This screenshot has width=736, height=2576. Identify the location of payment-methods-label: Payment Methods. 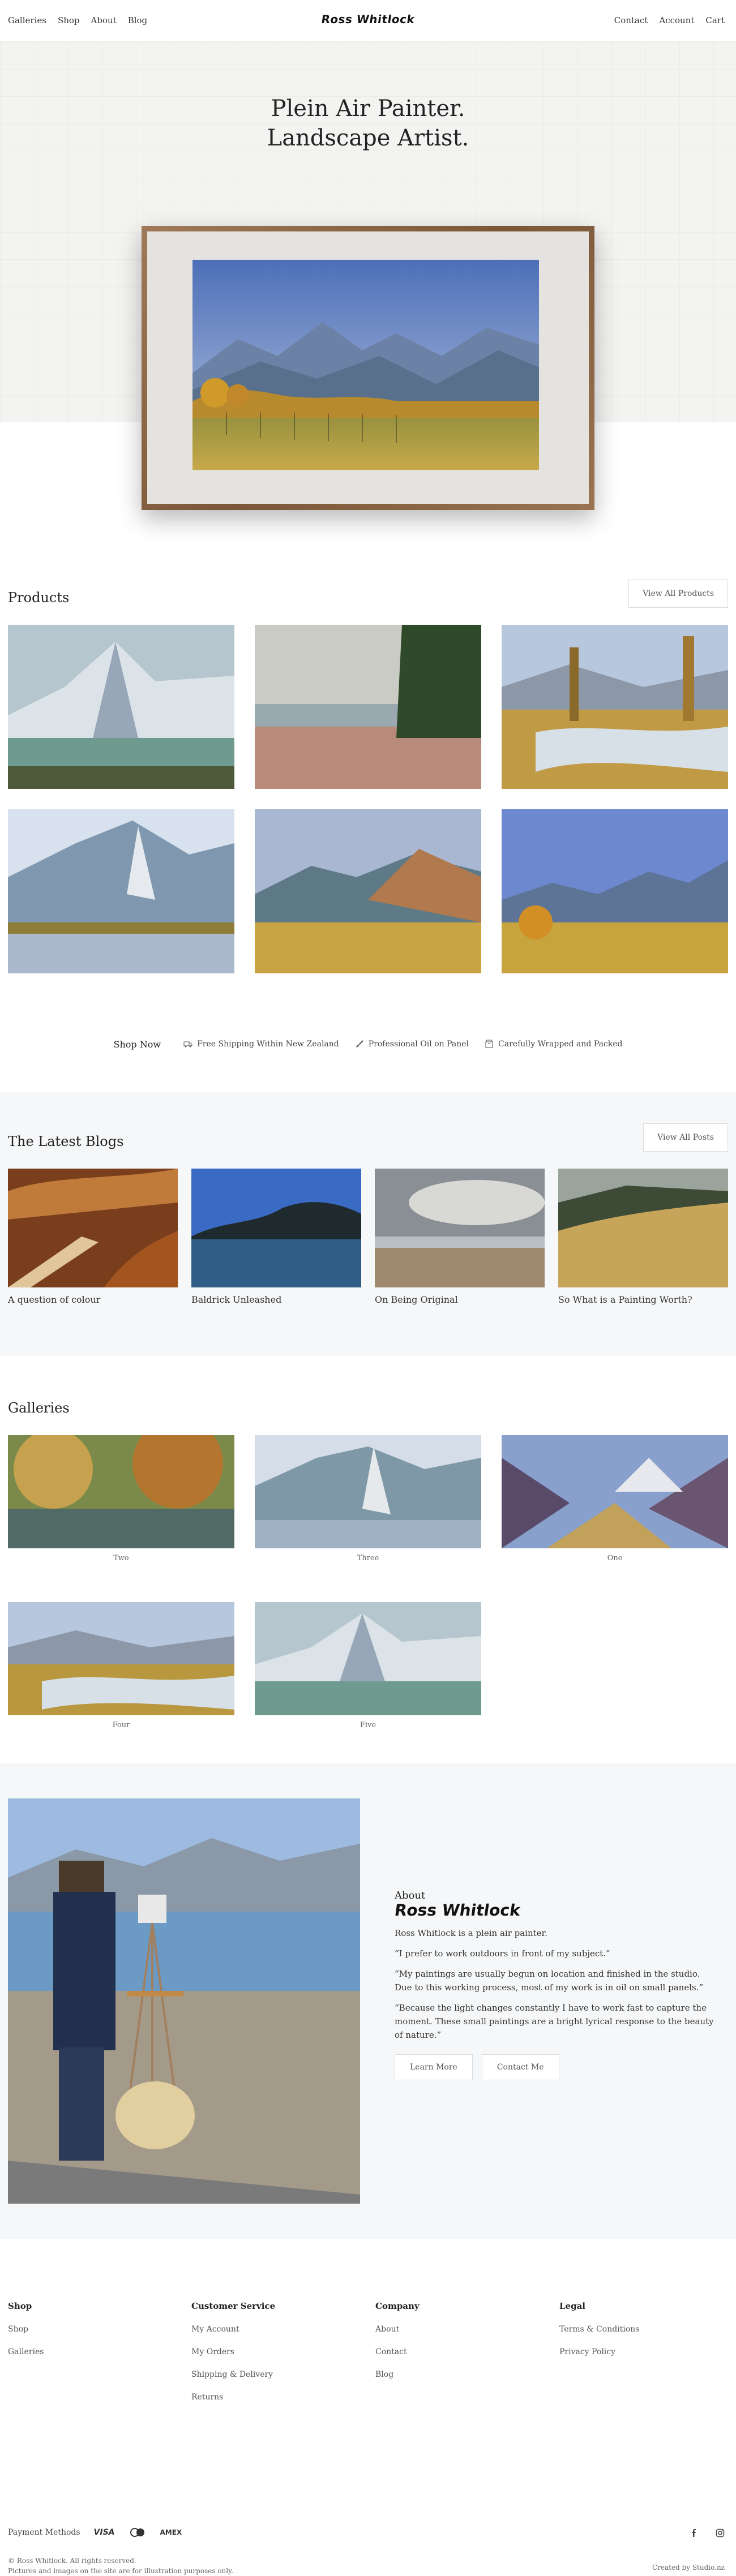
(44, 2532).